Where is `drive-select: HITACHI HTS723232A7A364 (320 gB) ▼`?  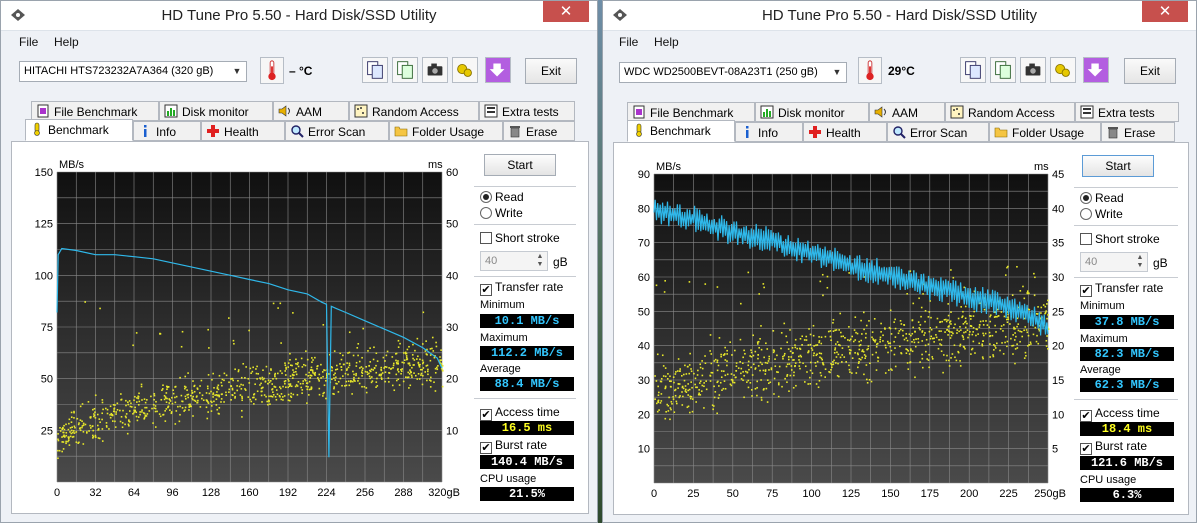 drive-select: HITACHI HTS723232A7A364 (320 gB) ▼ is located at coordinates (133, 71).